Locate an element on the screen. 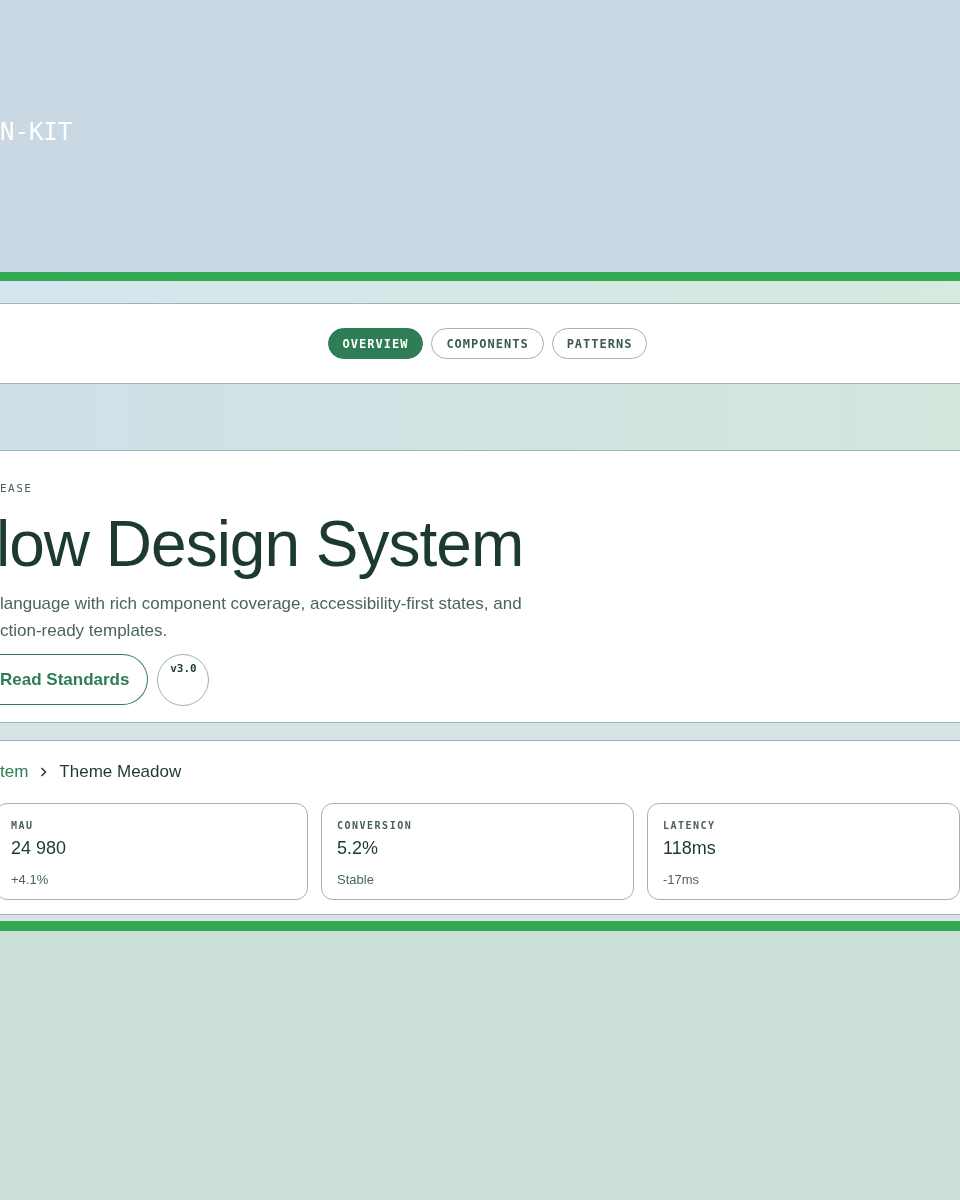 This screenshot has height=1200, width=960. hero-description: language with rich component coverage, accessibility-first states, and is located at coordinates (261, 603).